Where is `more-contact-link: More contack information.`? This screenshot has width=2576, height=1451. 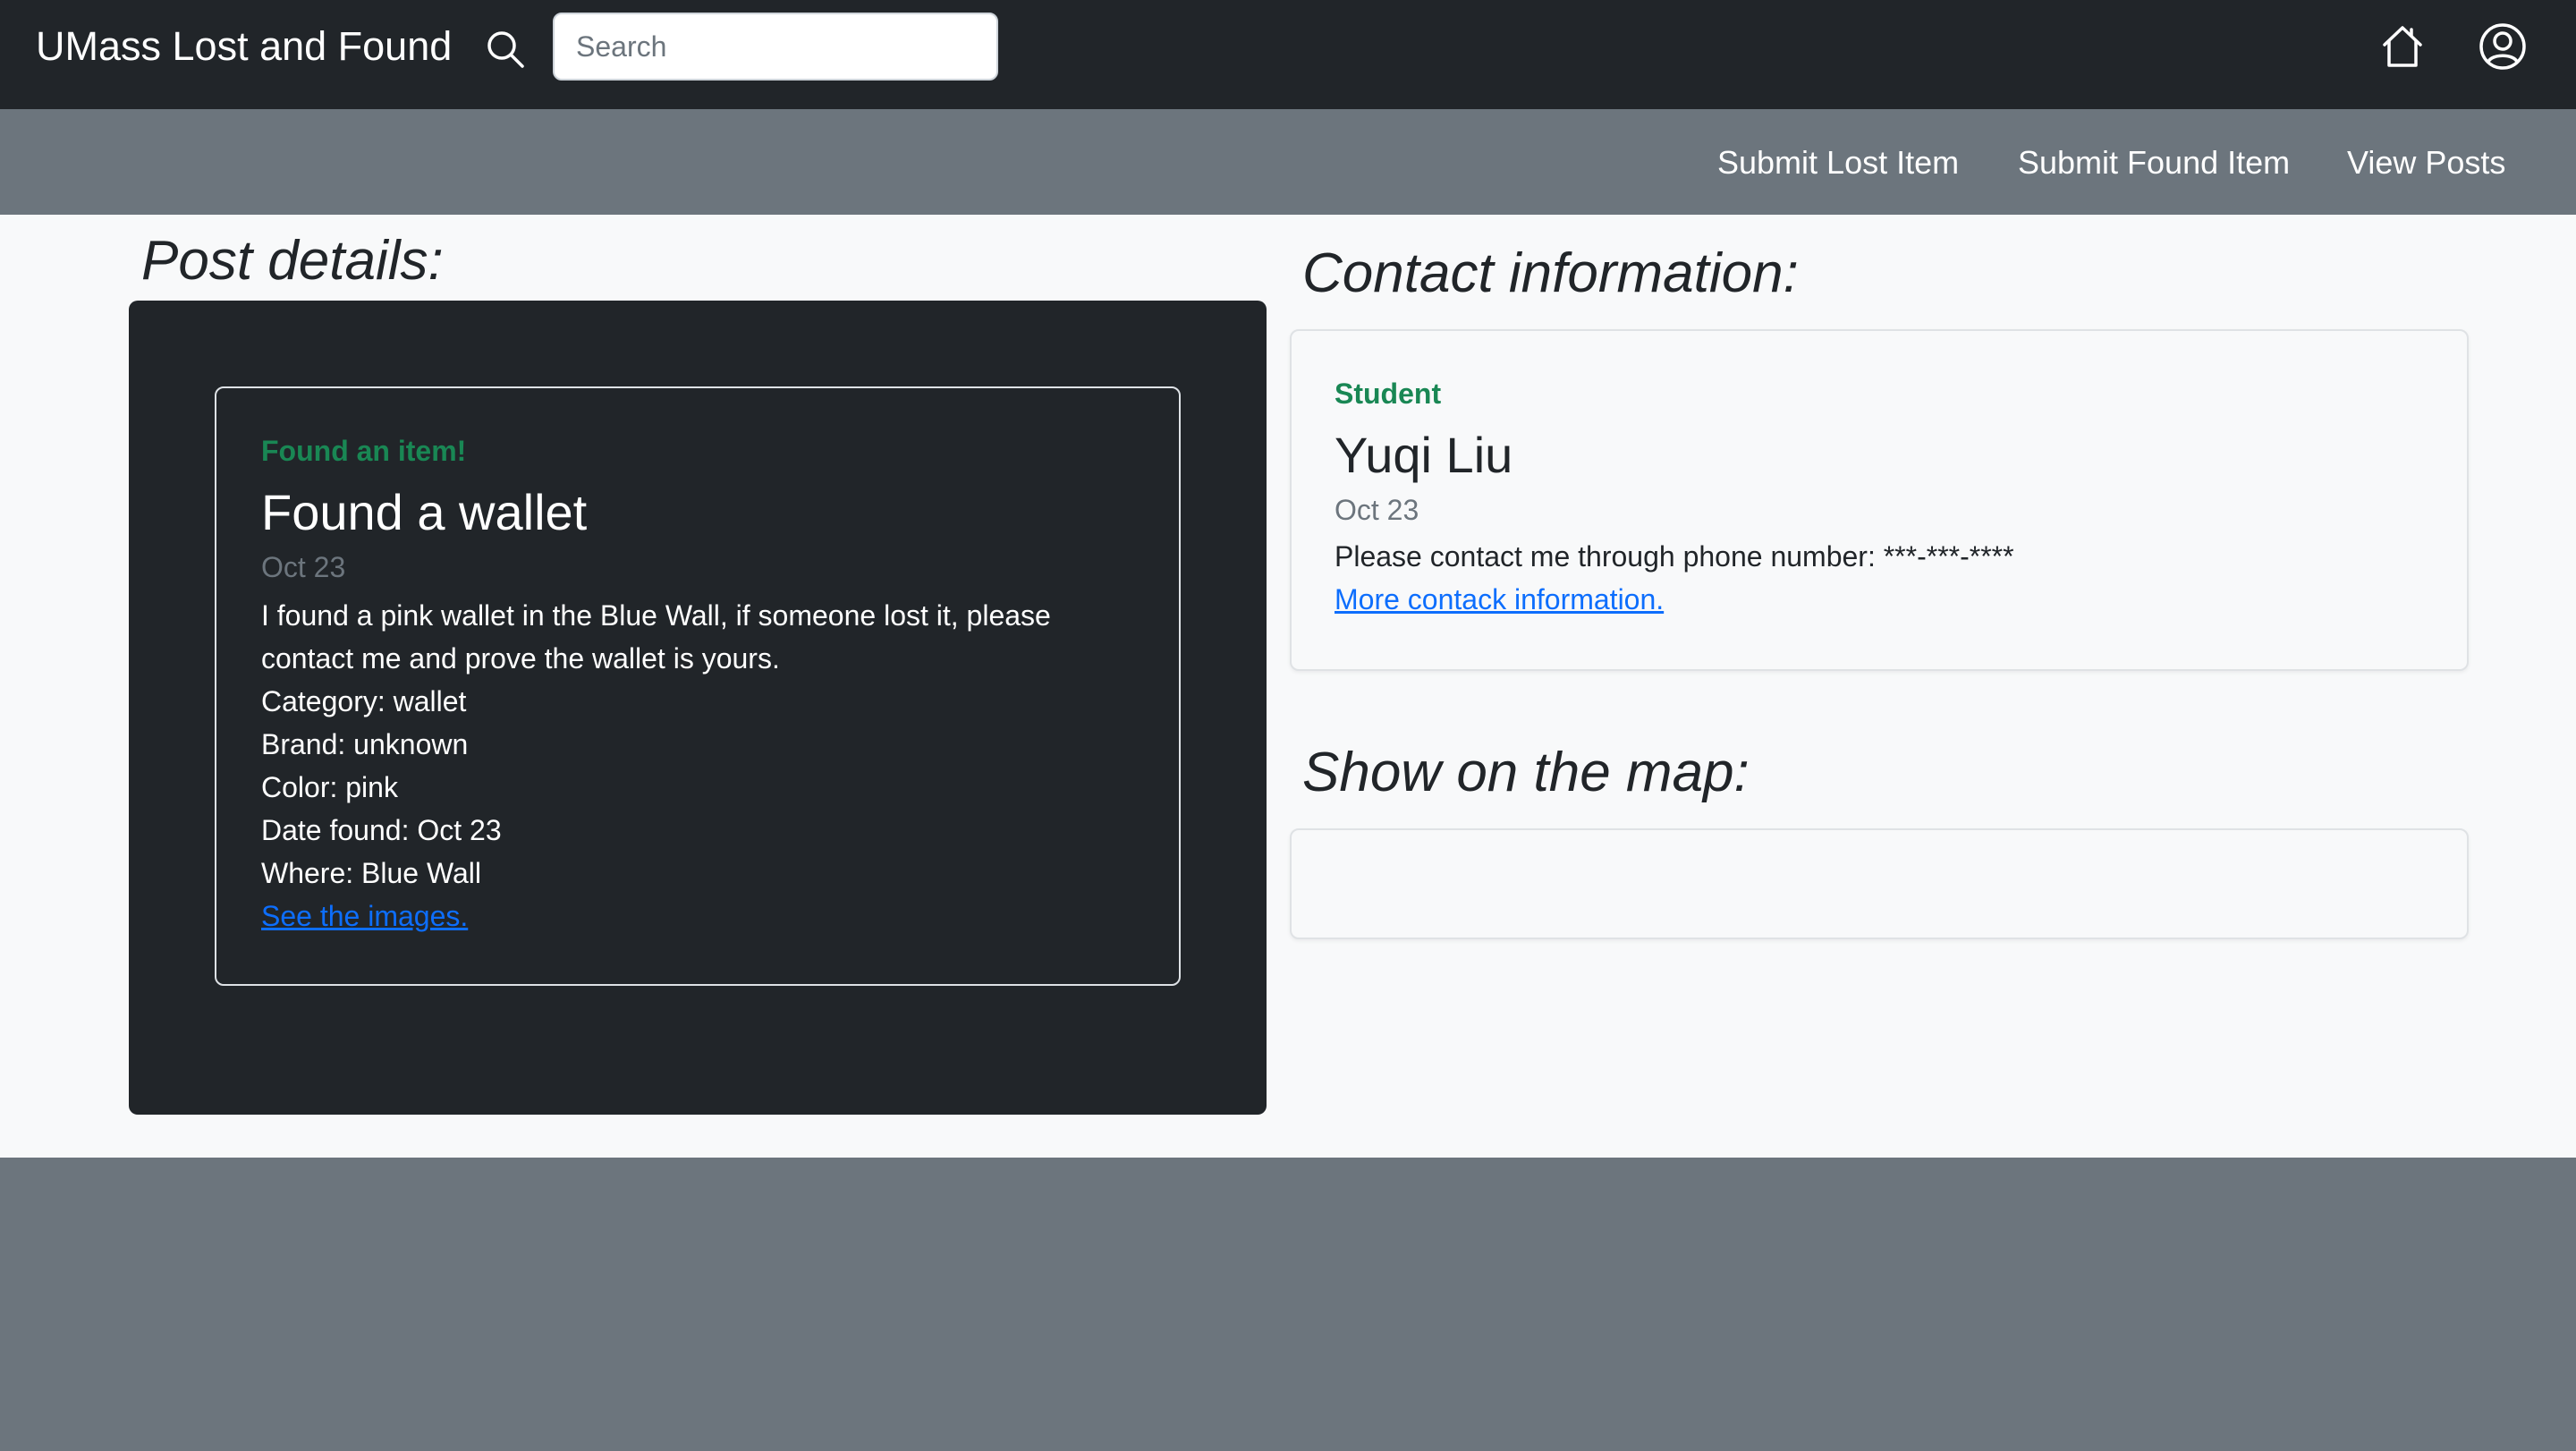
more-contact-link: More contack information. is located at coordinates (1499, 599).